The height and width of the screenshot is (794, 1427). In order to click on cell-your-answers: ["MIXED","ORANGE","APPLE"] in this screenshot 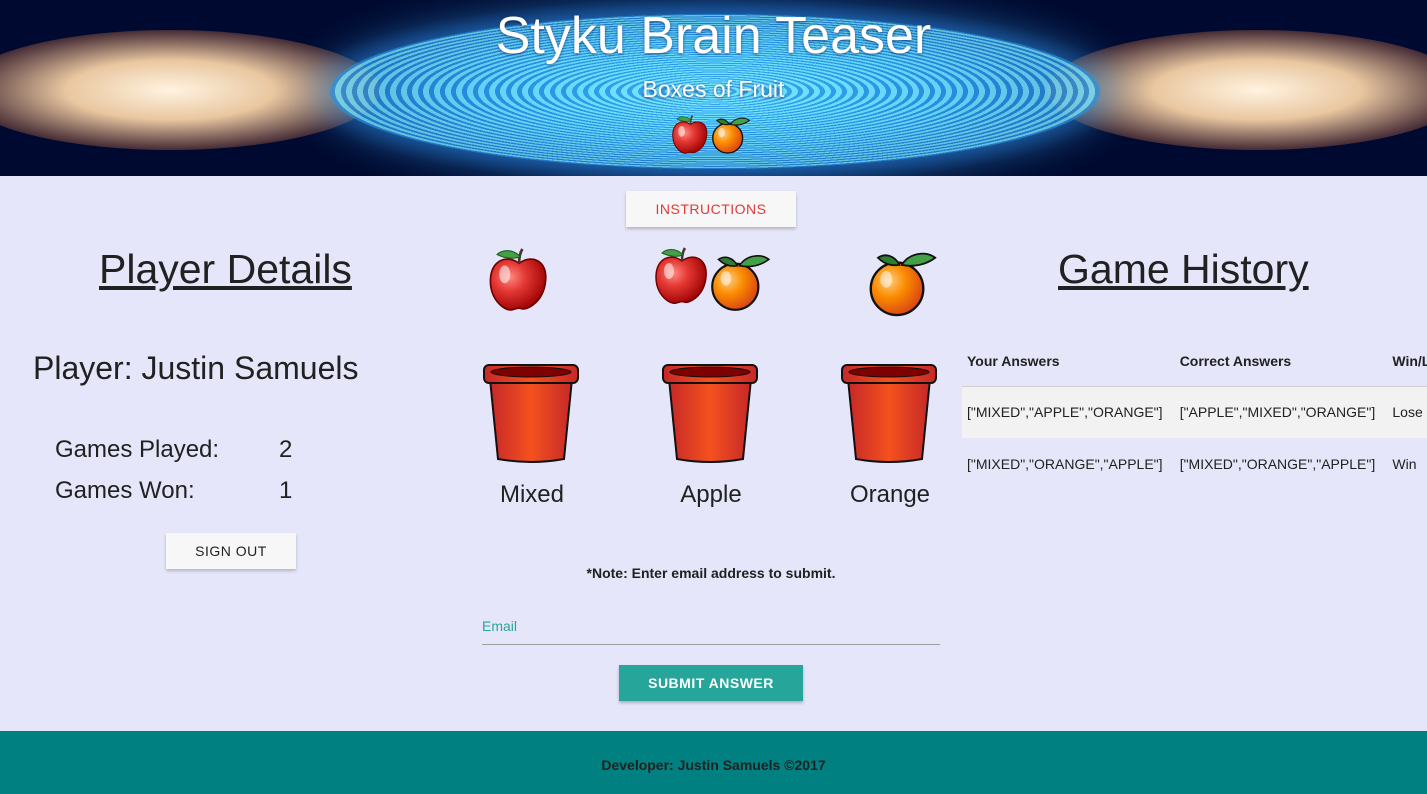, I will do `click(1065, 464)`.